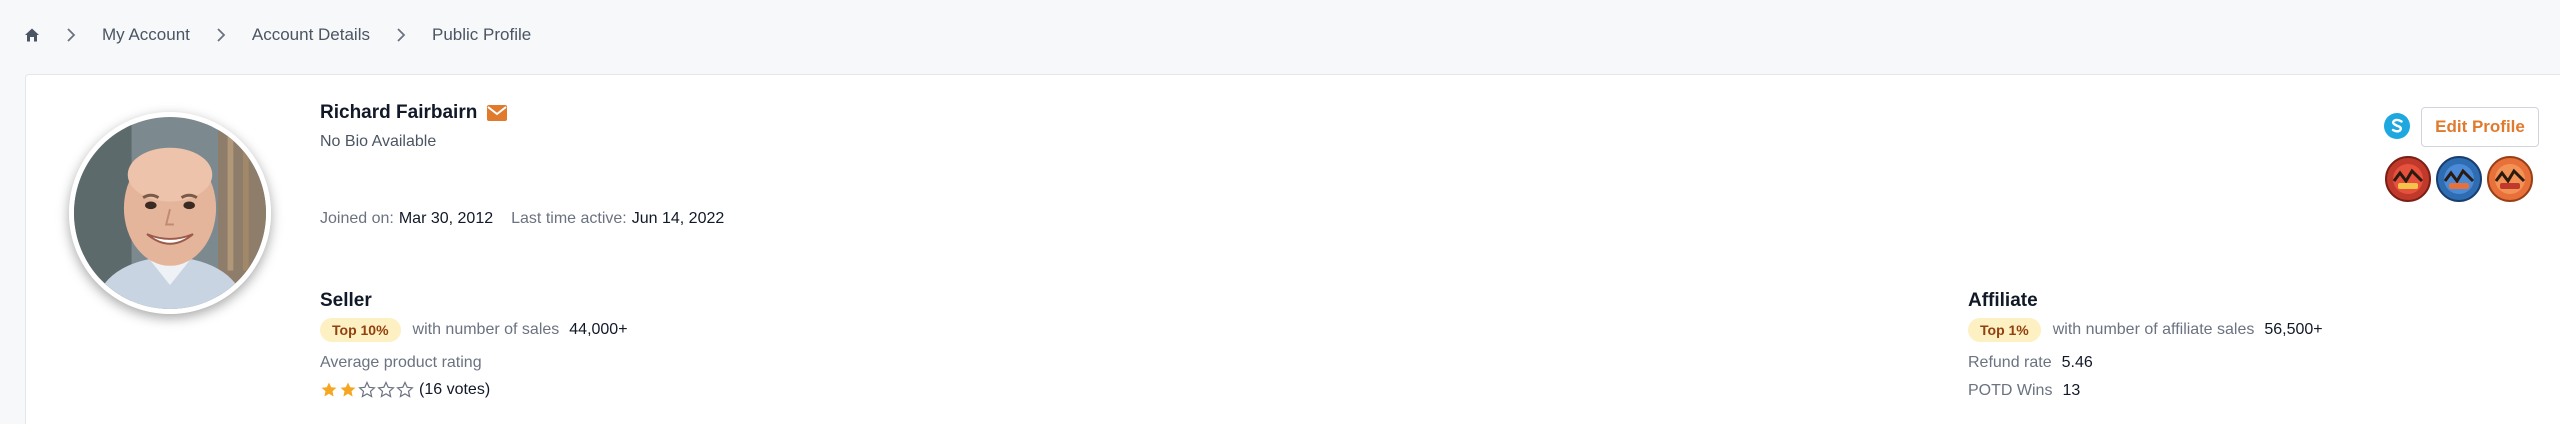 The width and height of the screenshot is (2560, 424). I want to click on rating-votes: (16 votes), so click(455, 389).